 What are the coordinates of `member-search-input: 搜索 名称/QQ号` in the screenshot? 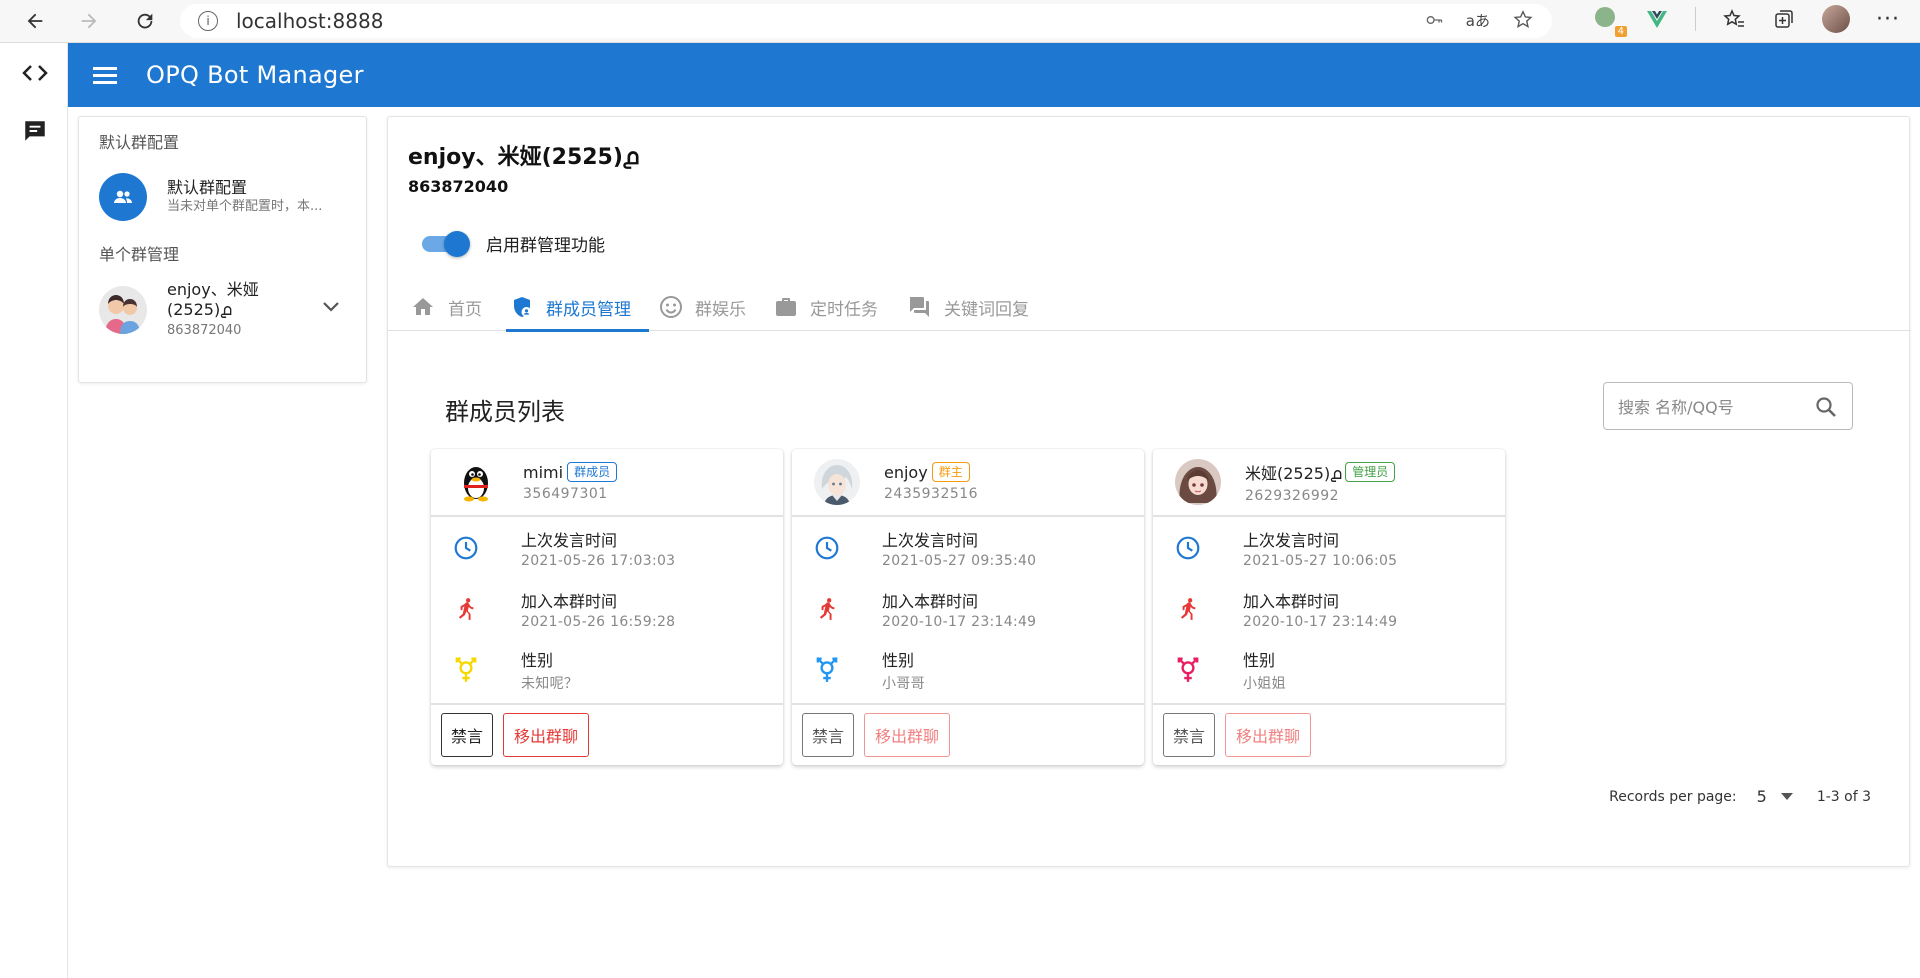 It's located at (1728, 406).